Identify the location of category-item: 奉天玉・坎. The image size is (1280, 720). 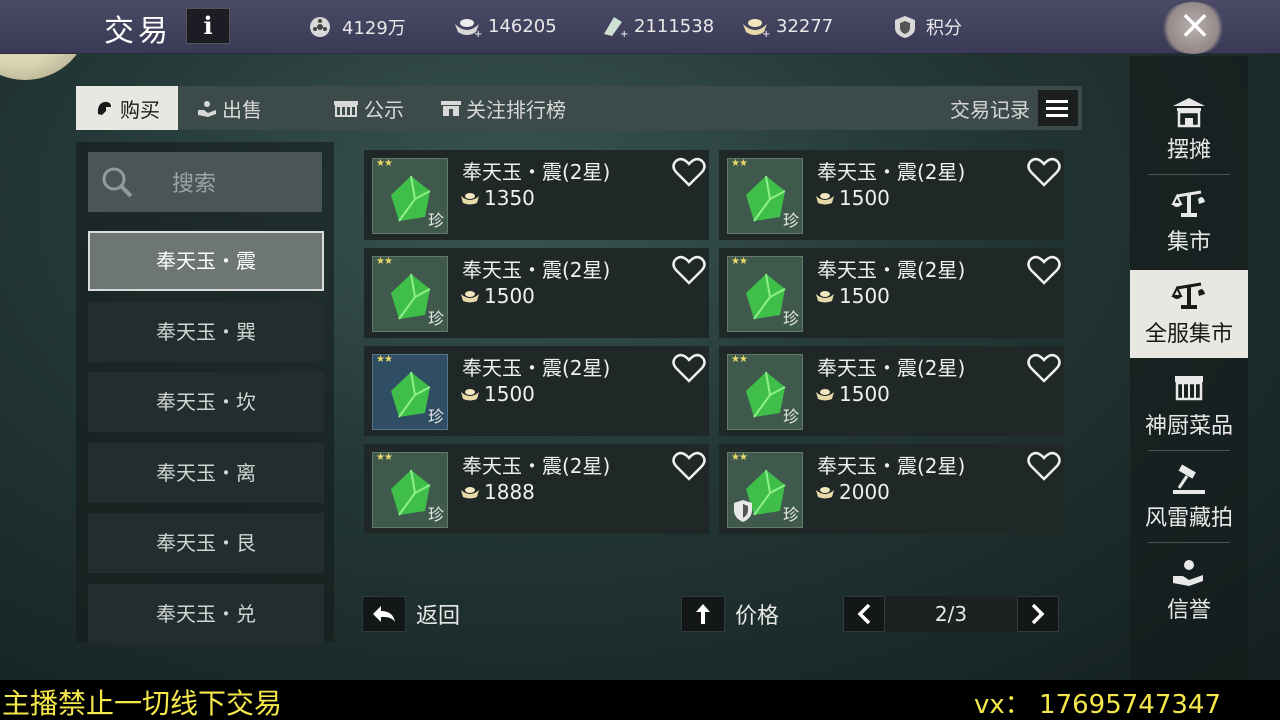
(206, 402).